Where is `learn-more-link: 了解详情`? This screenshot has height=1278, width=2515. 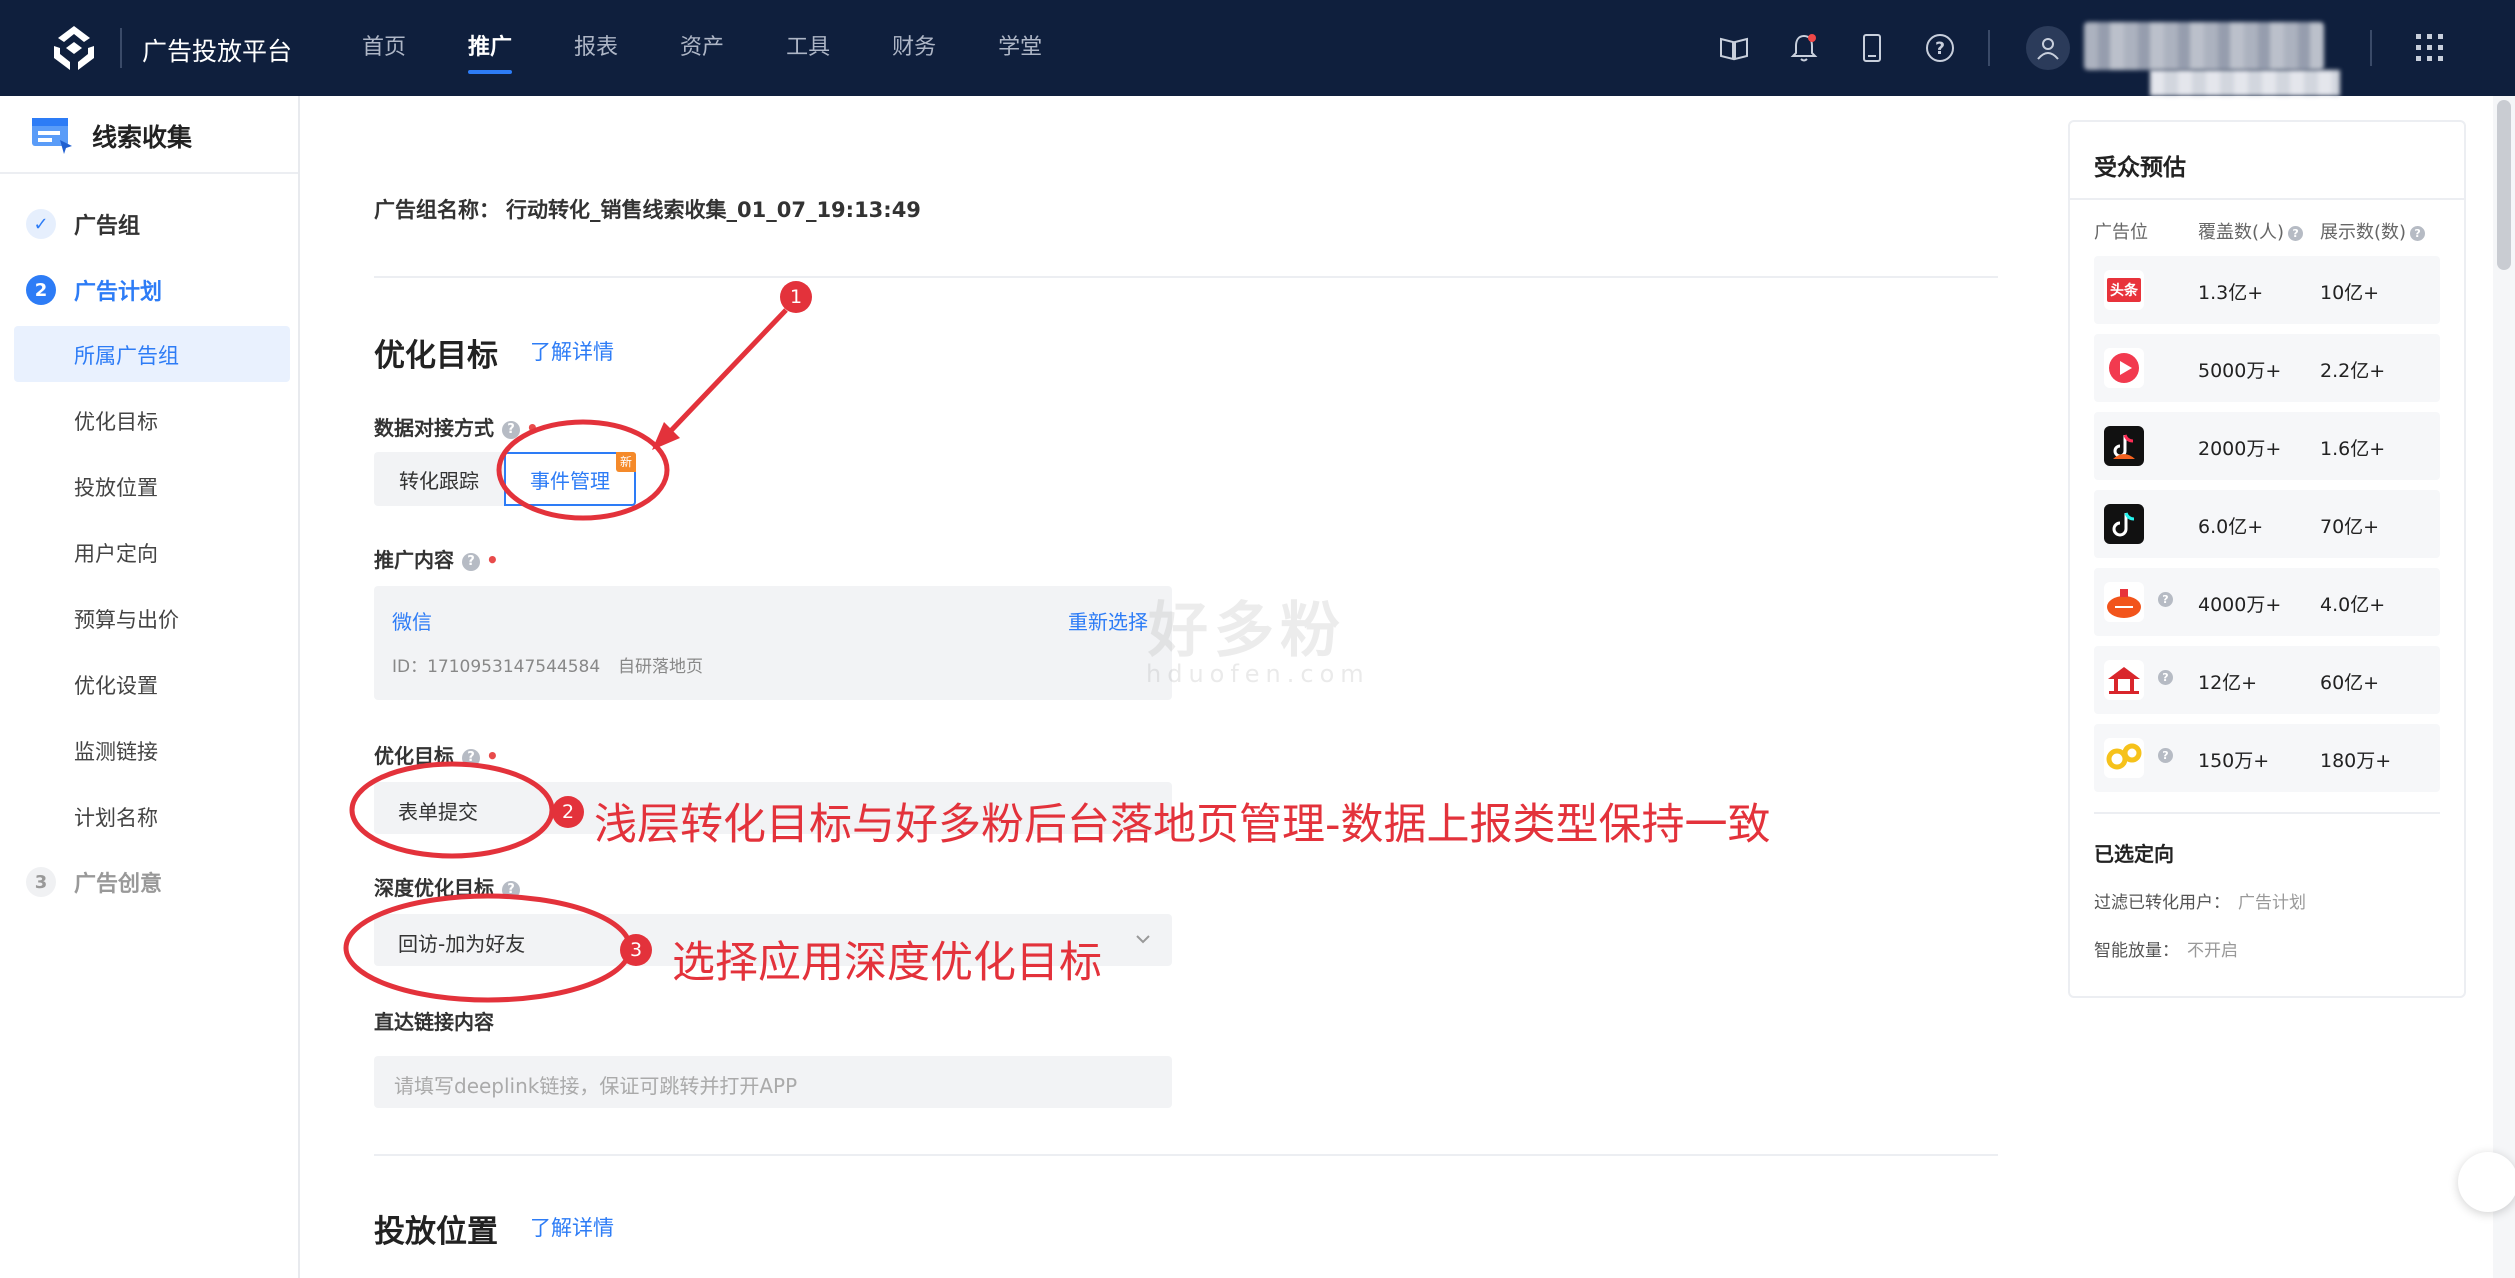 learn-more-link: 了解详情 is located at coordinates (572, 351).